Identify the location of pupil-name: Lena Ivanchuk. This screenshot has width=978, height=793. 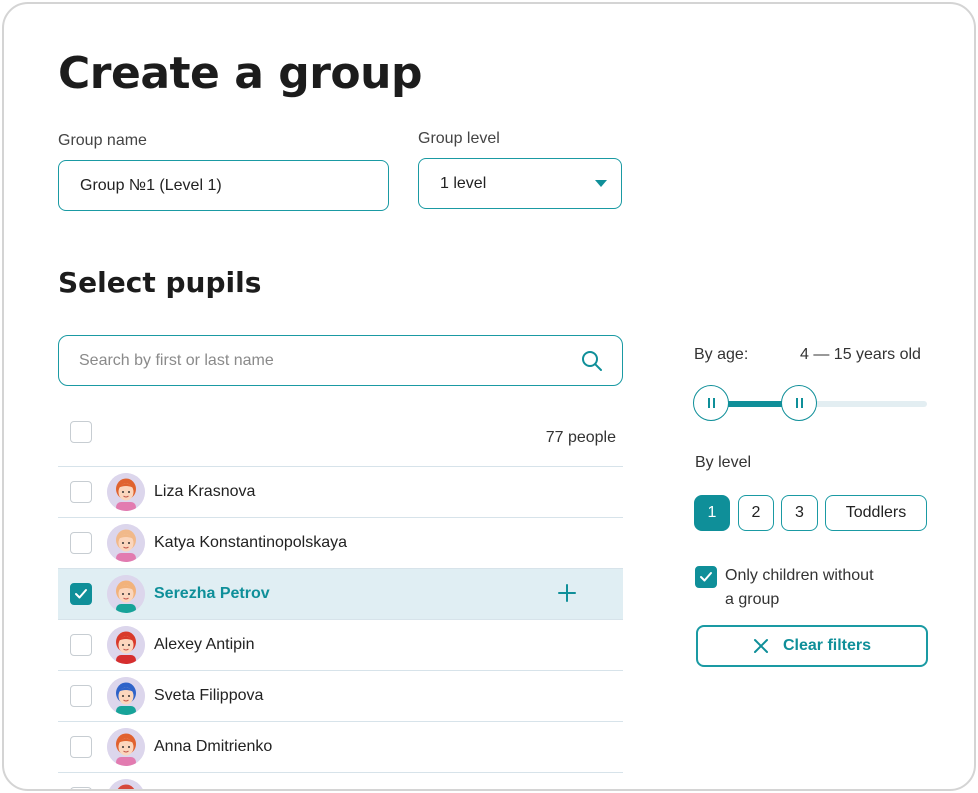
(206, 790).